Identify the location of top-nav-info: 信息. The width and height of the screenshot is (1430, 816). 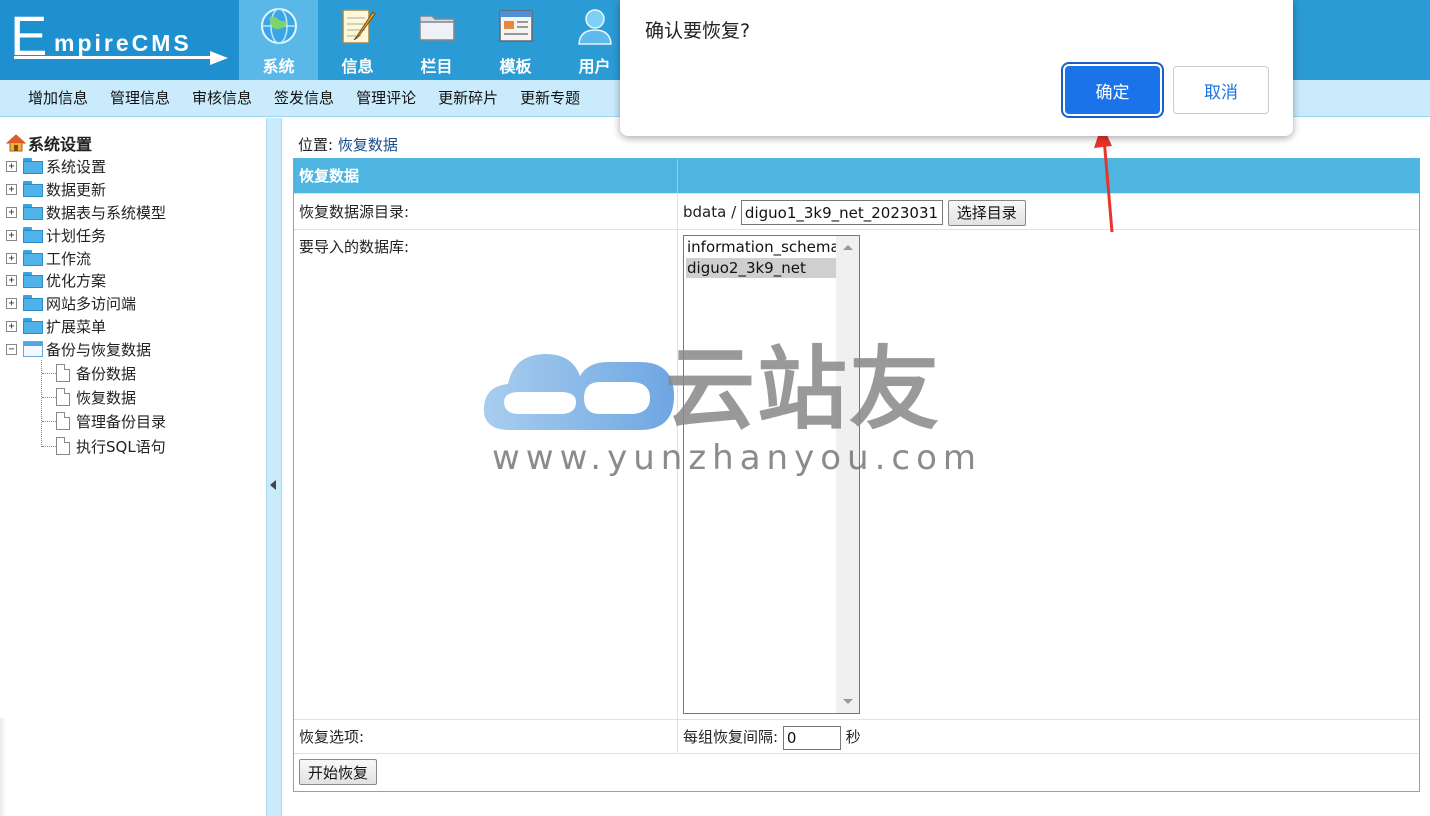
(357, 40).